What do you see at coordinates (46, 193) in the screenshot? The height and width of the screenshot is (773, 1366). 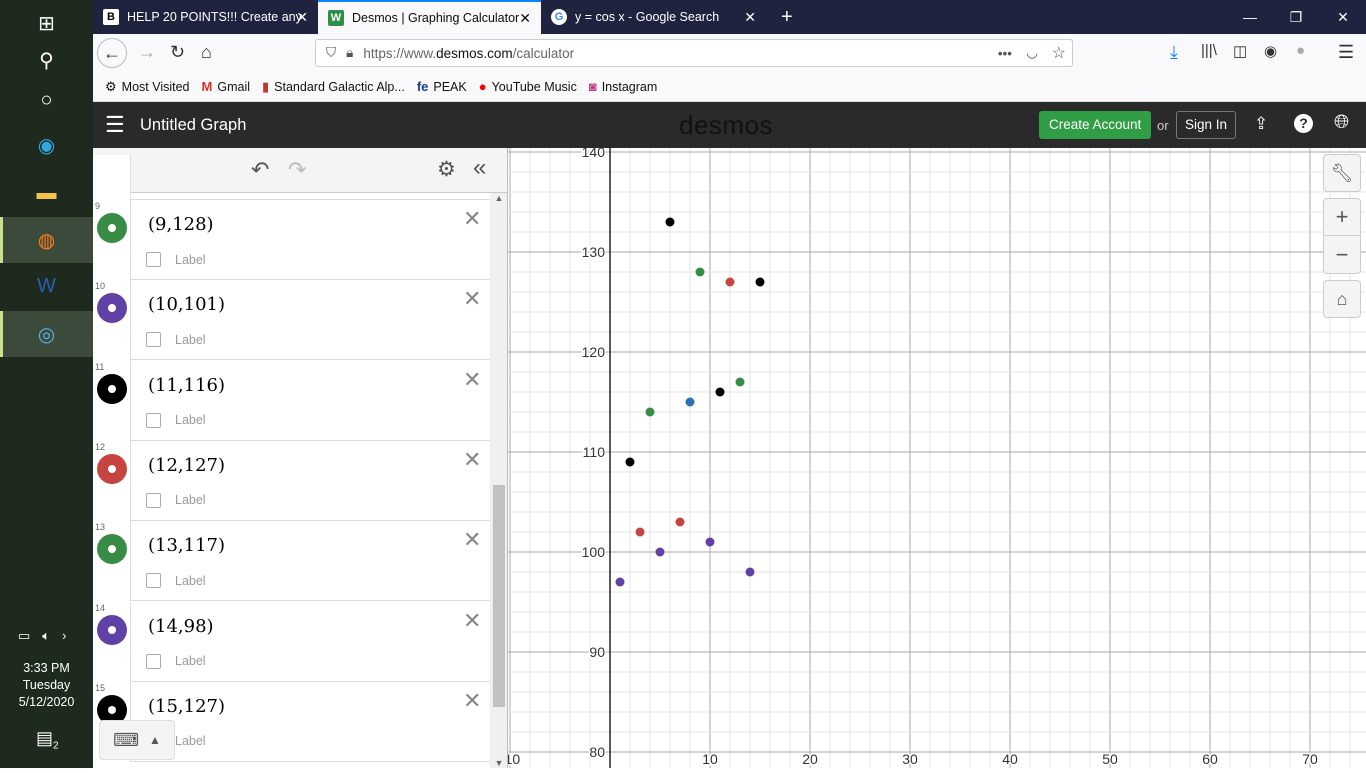 I see `file-explorer-icon: ▬` at bounding box center [46, 193].